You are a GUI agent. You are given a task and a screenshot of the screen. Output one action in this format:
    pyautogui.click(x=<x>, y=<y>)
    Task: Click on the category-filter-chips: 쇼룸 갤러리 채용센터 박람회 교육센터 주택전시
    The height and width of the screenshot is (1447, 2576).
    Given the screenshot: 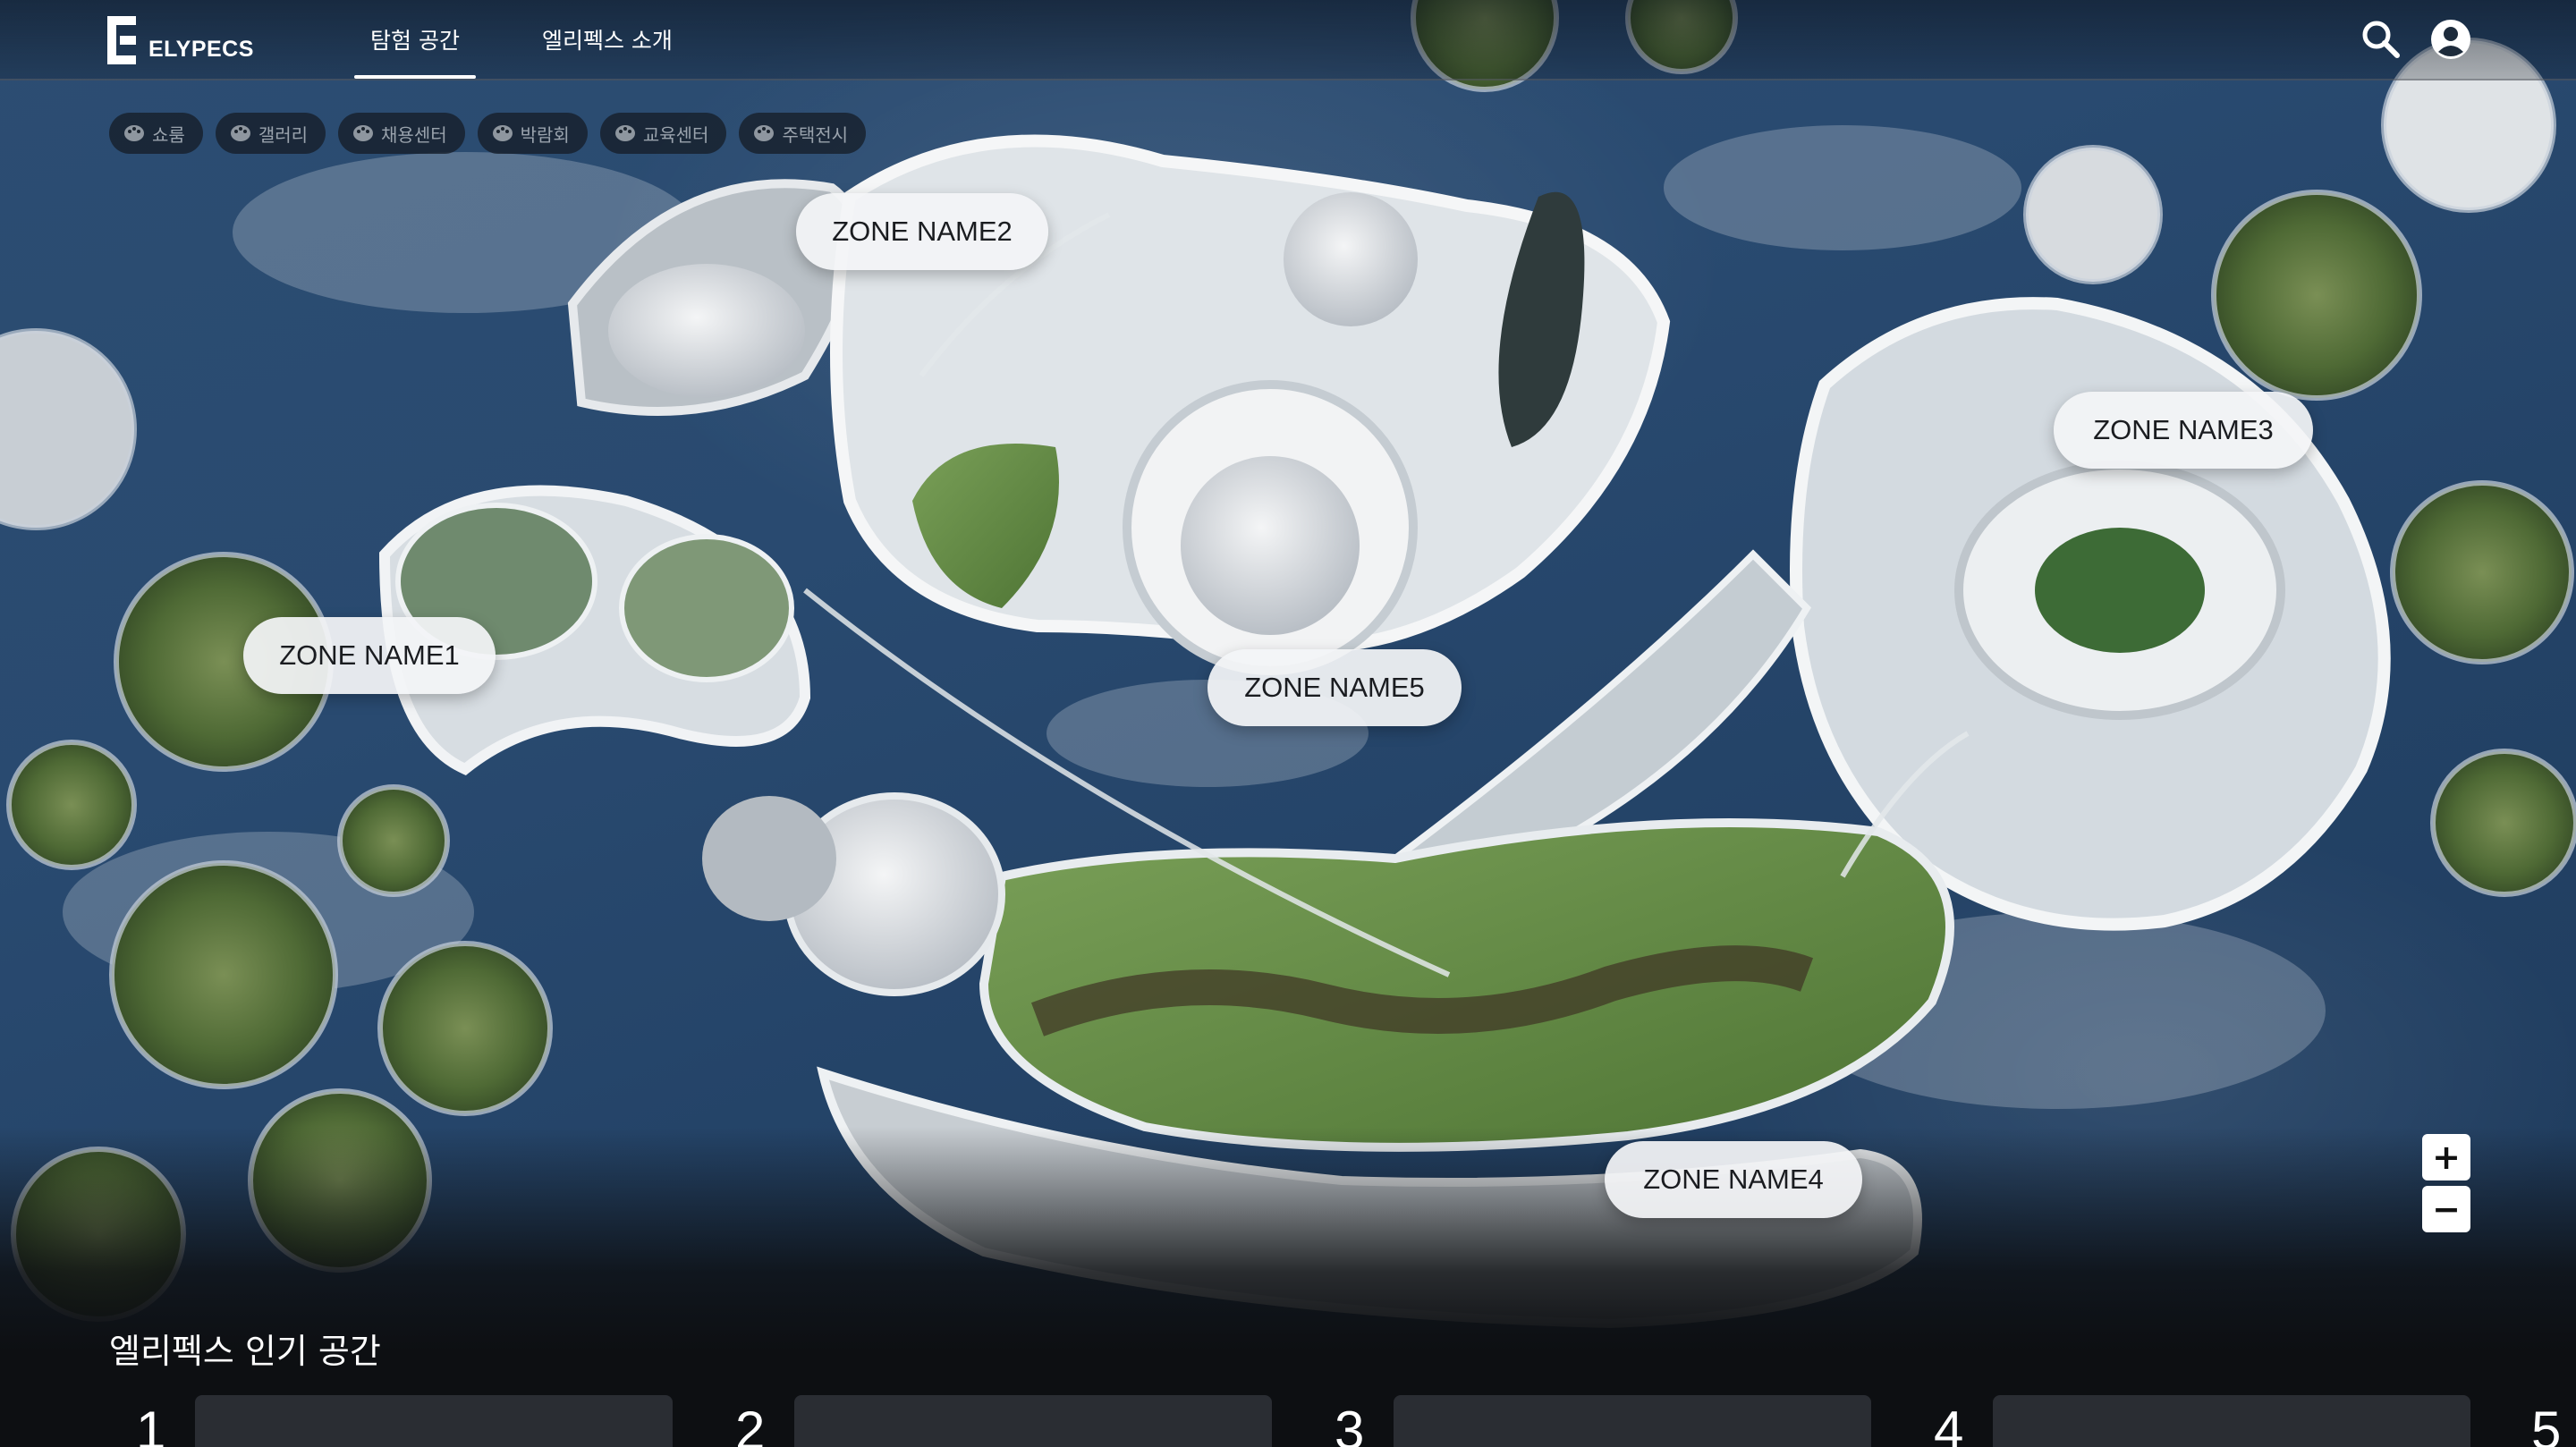 What is the action you would take?
    pyautogui.click(x=493, y=133)
    